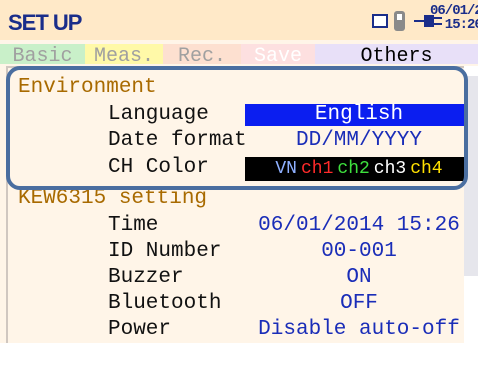 Image resolution: width=489 pixels, height=372 pixels. What do you see at coordinates (124, 54) in the screenshot?
I see `tab-meas: Meas.` at bounding box center [124, 54].